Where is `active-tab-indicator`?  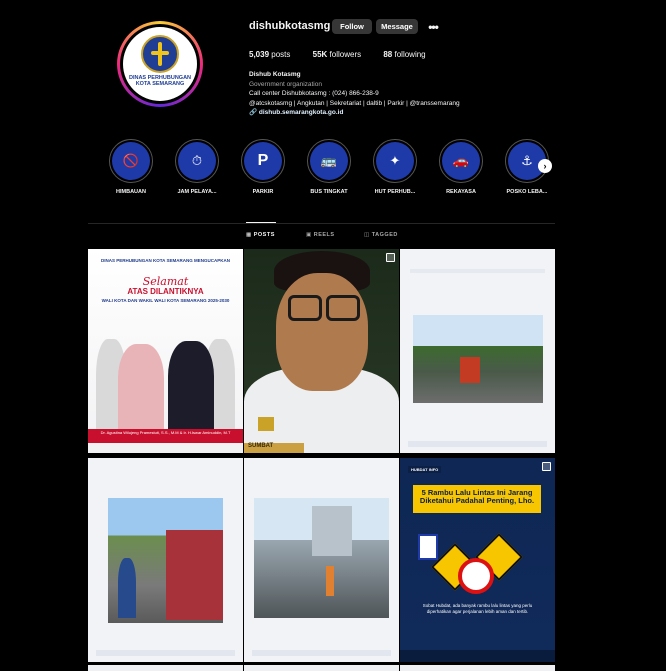 active-tab-indicator is located at coordinates (261, 222).